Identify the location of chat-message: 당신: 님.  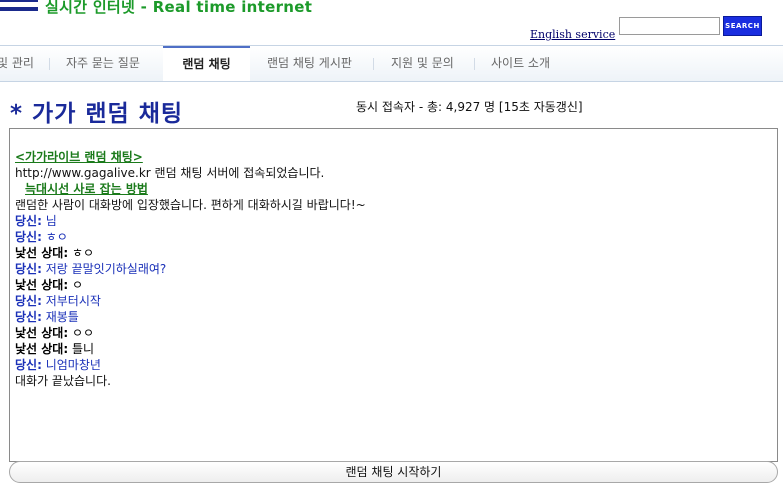
(396, 221).